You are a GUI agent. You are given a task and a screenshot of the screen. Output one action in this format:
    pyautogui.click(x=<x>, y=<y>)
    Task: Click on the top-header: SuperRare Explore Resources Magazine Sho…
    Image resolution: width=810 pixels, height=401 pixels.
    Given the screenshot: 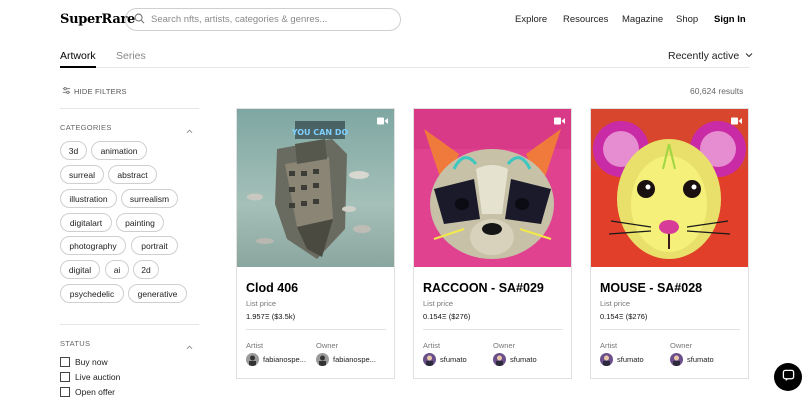 What is the action you would take?
    pyautogui.click(x=405, y=20)
    